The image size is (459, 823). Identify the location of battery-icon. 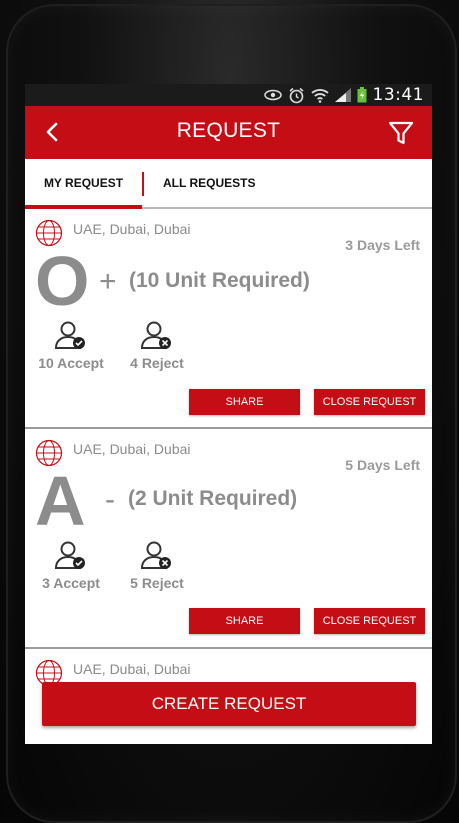
(362, 95).